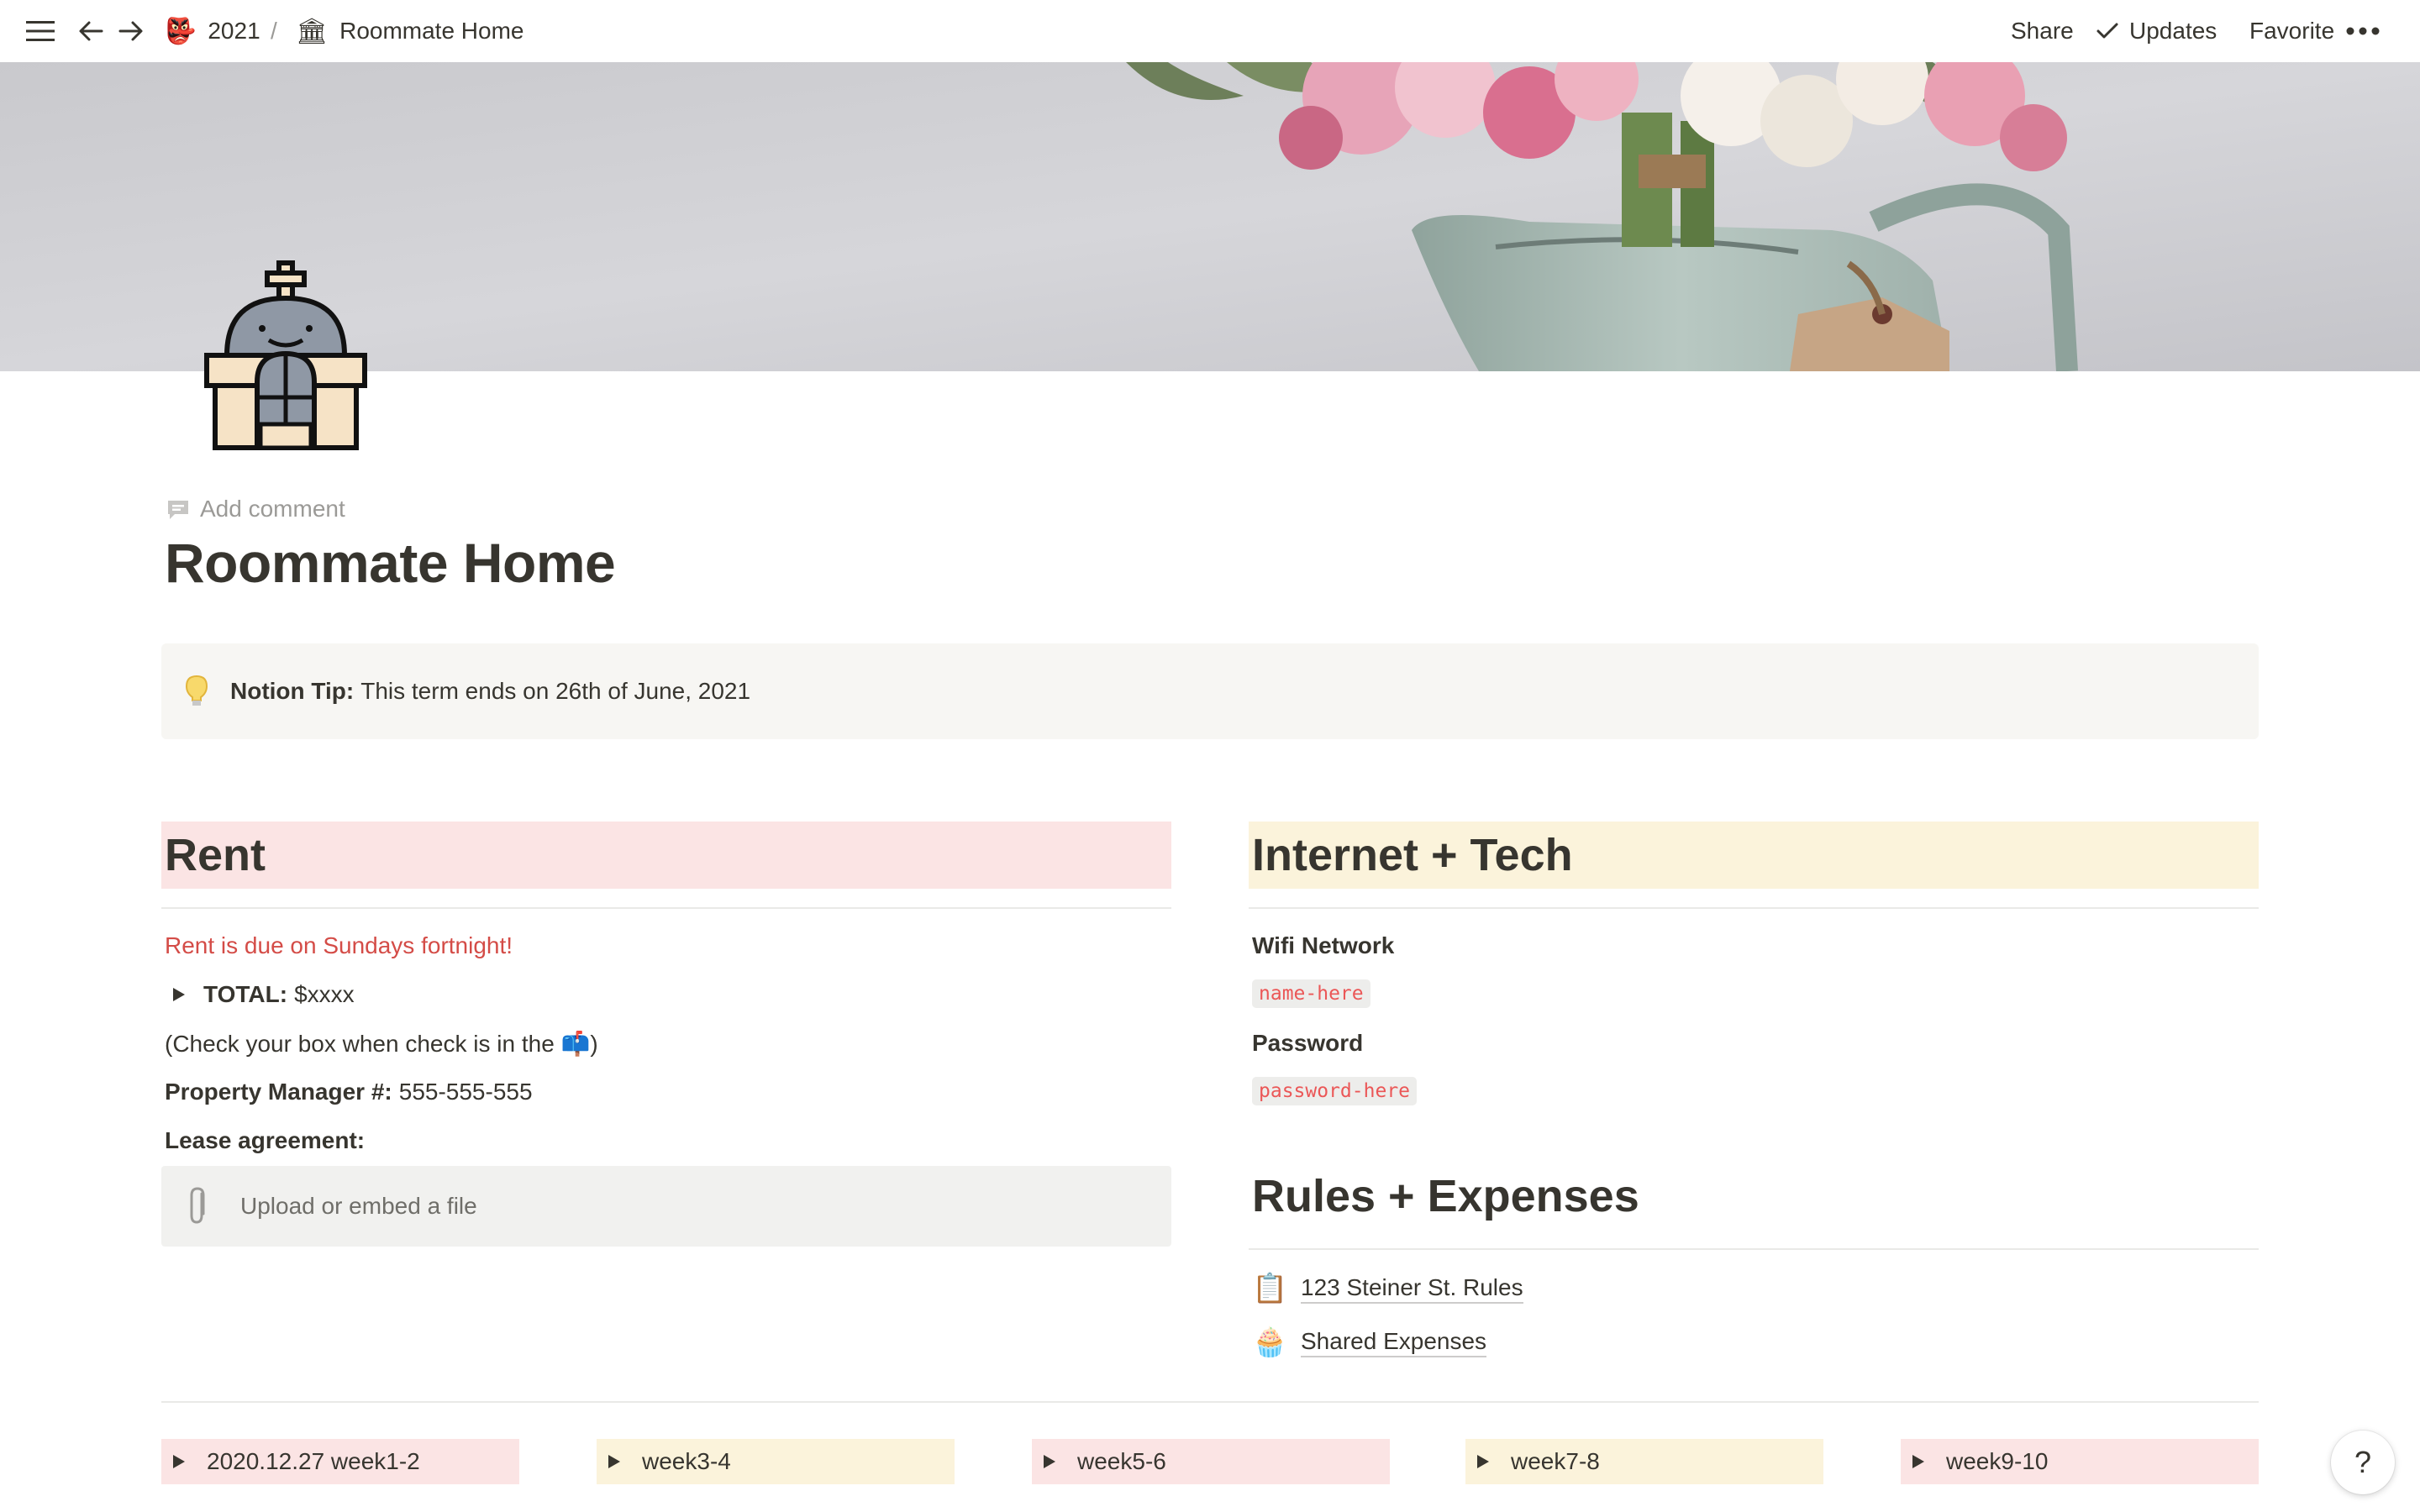 This screenshot has width=2420, height=1512. What do you see at coordinates (292, 691) in the screenshot?
I see `callout-bold-label: Notion Tip:` at bounding box center [292, 691].